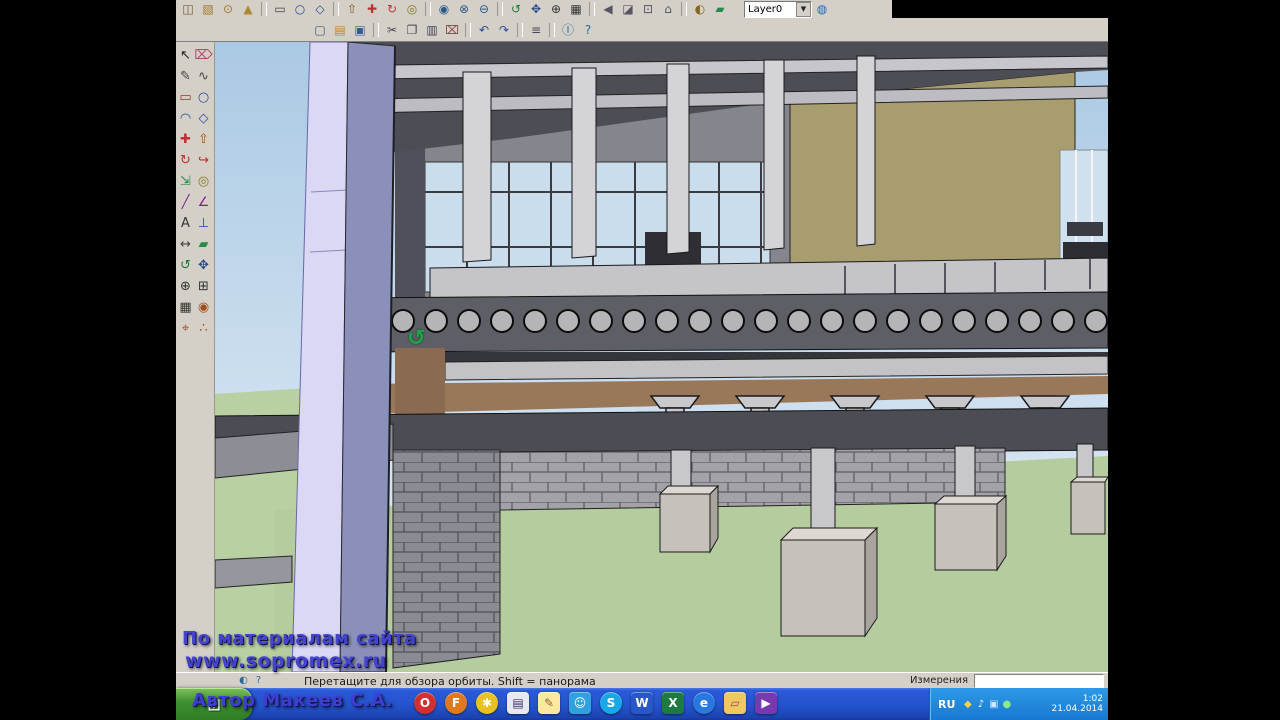  I want to click on paste-icon: ▥, so click(432, 30).